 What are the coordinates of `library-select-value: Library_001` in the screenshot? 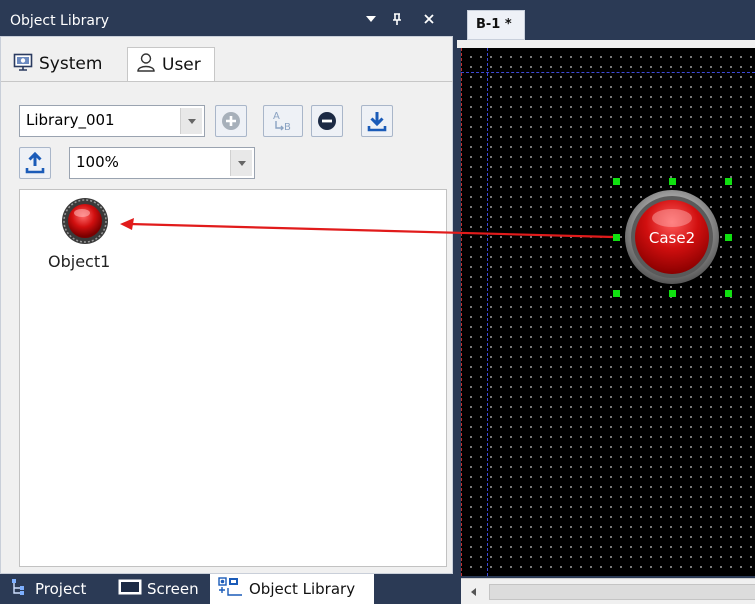 It's located at (70, 120).